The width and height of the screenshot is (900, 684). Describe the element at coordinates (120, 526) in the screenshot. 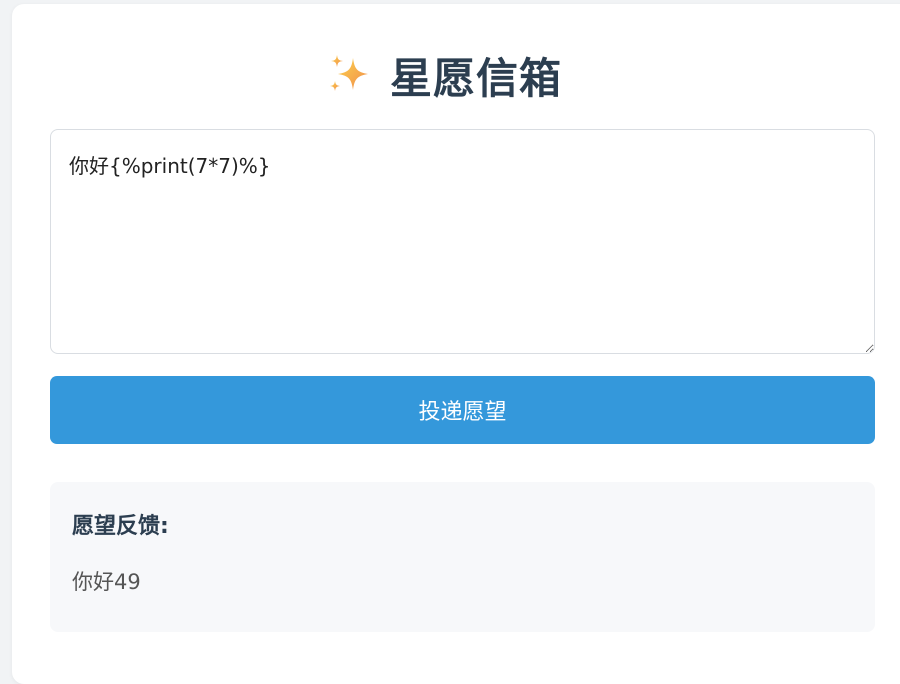

I see `feedback-title: 愿望反馈:` at that location.